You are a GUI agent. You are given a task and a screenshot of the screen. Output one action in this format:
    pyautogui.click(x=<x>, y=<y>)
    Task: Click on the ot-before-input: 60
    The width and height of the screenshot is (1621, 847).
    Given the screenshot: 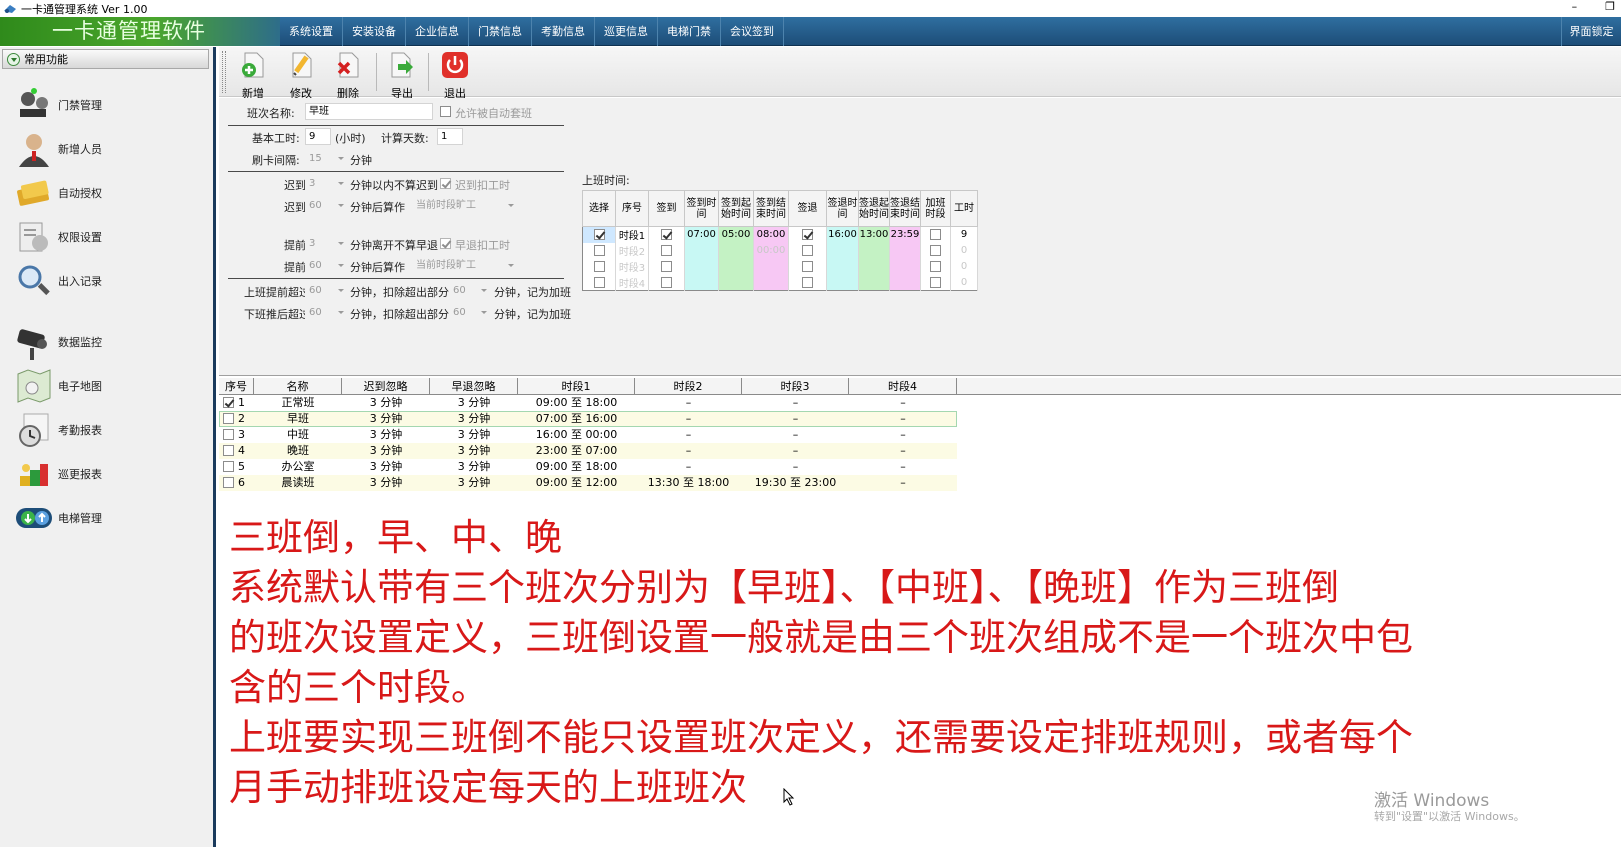 What is the action you would take?
    pyautogui.click(x=323, y=290)
    